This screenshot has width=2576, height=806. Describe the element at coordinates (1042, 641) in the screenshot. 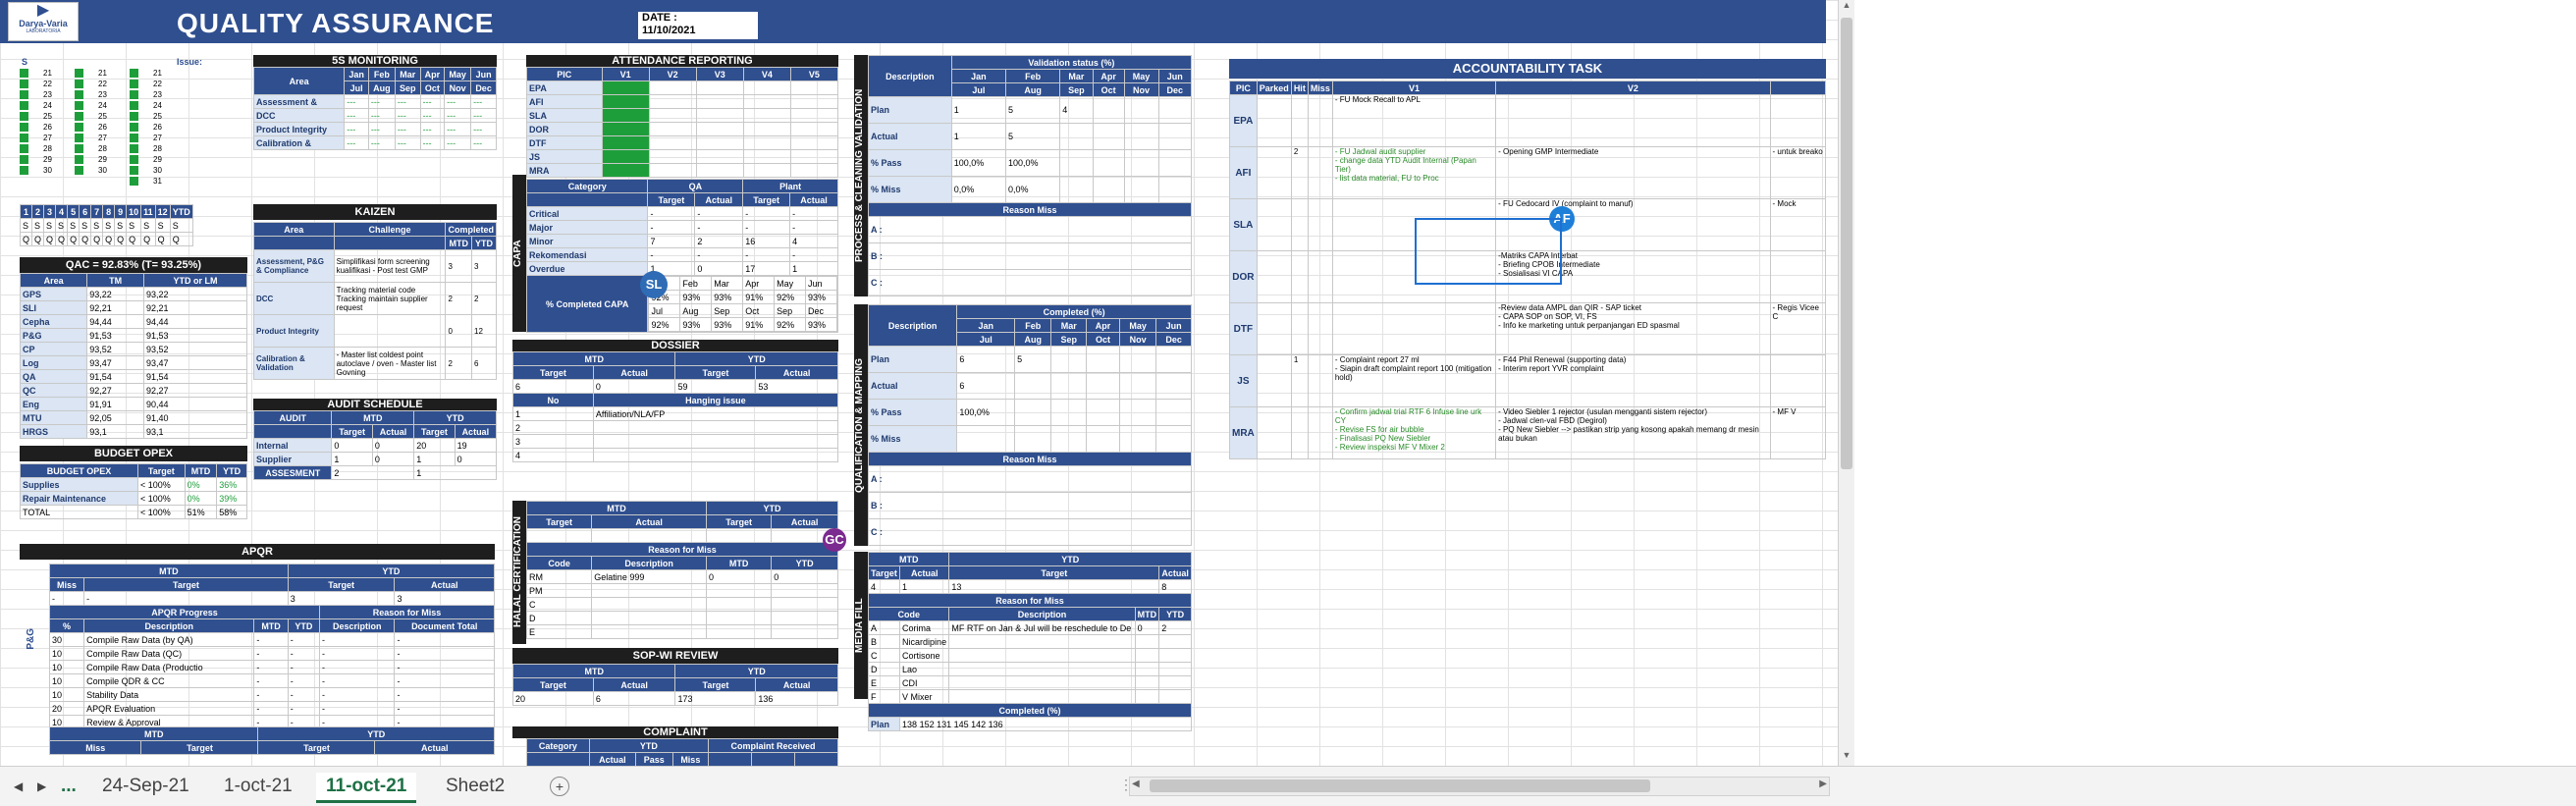

I see `media-desc-cell` at that location.